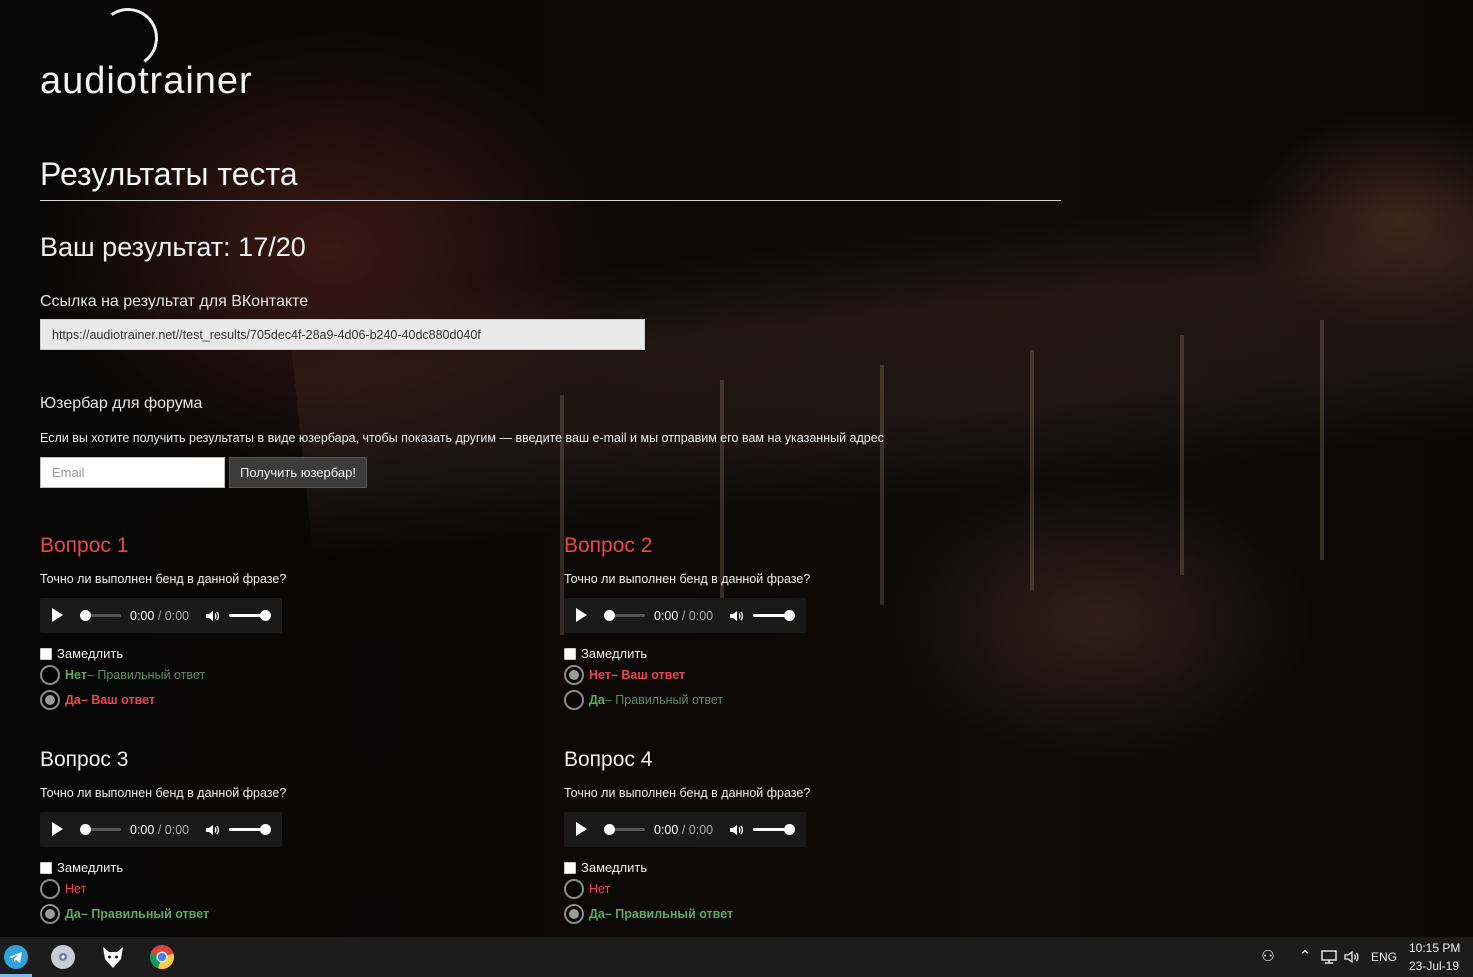 The width and height of the screenshot is (1473, 977). Describe the element at coordinates (121, 403) in the screenshot. I see `userbar-label: Юзербар для форума` at that location.